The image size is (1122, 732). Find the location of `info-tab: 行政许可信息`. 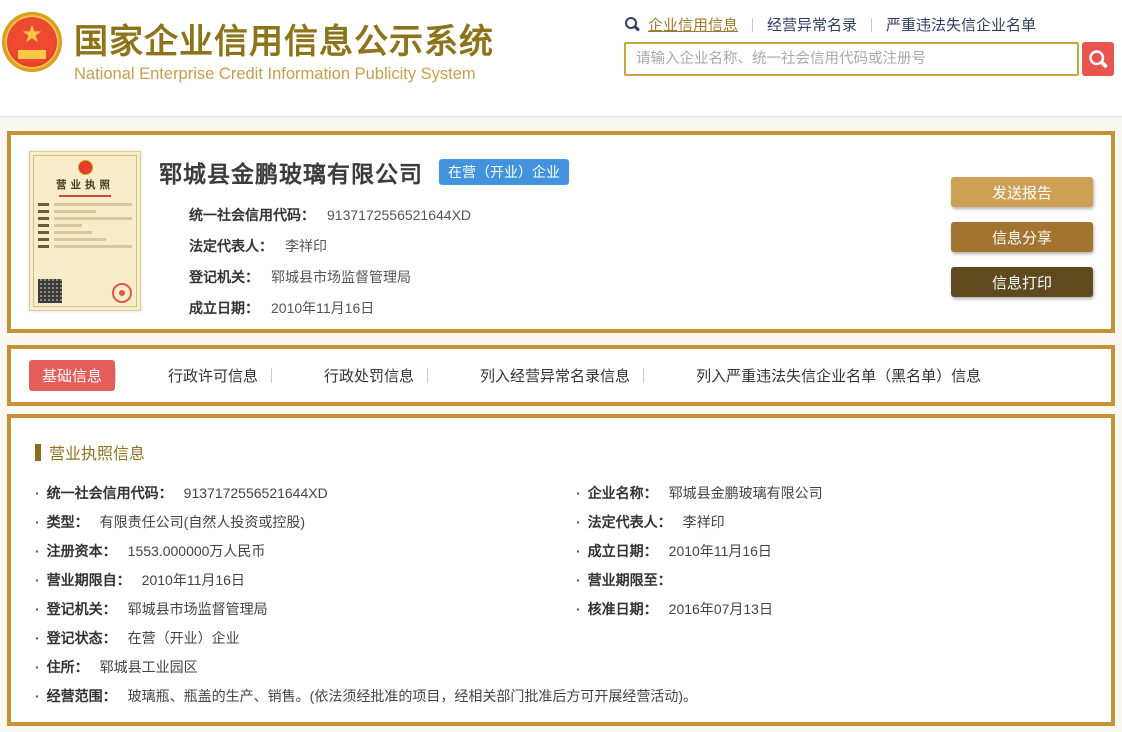

info-tab: 行政许可信息 is located at coordinates (193, 375).